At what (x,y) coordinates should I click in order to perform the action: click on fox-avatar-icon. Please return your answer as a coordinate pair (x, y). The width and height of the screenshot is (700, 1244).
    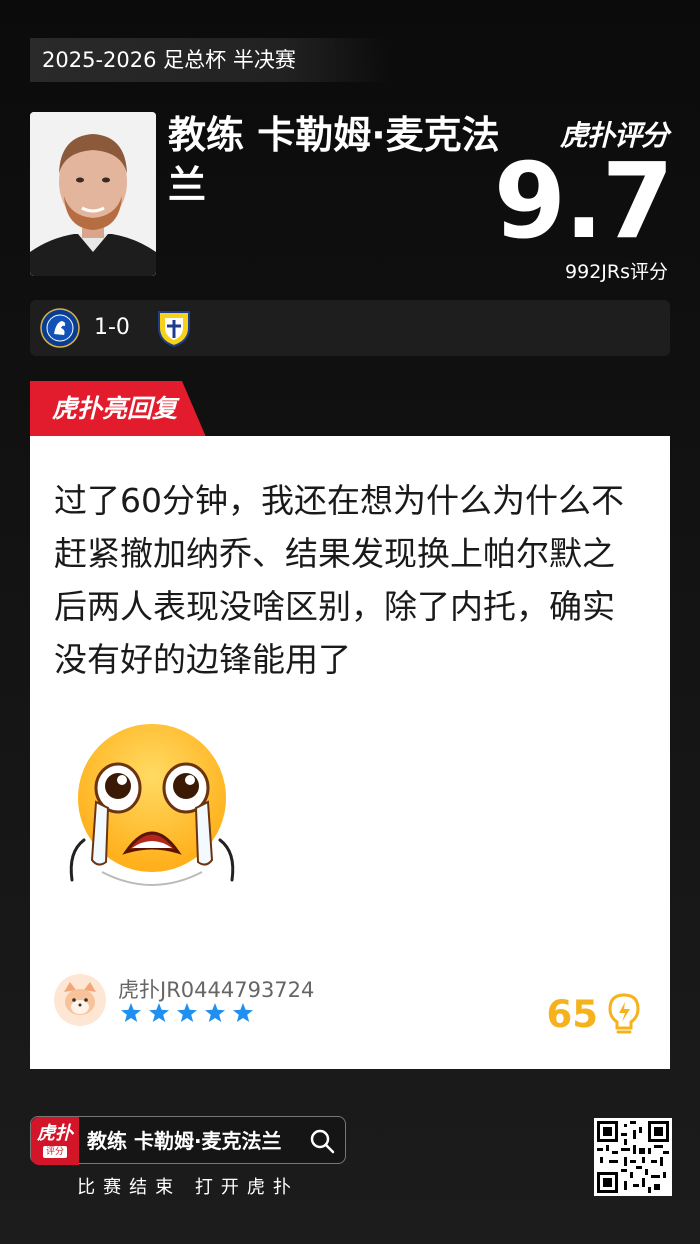
    Looking at the image, I should click on (80, 1000).